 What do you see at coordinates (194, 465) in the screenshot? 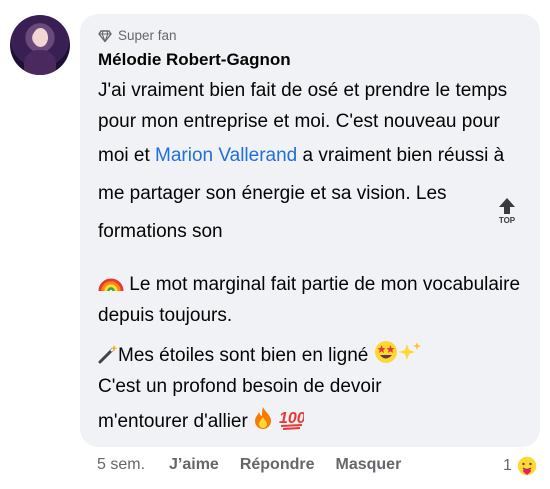
I see `like-button: J’aime` at bounding box center [194, 465].